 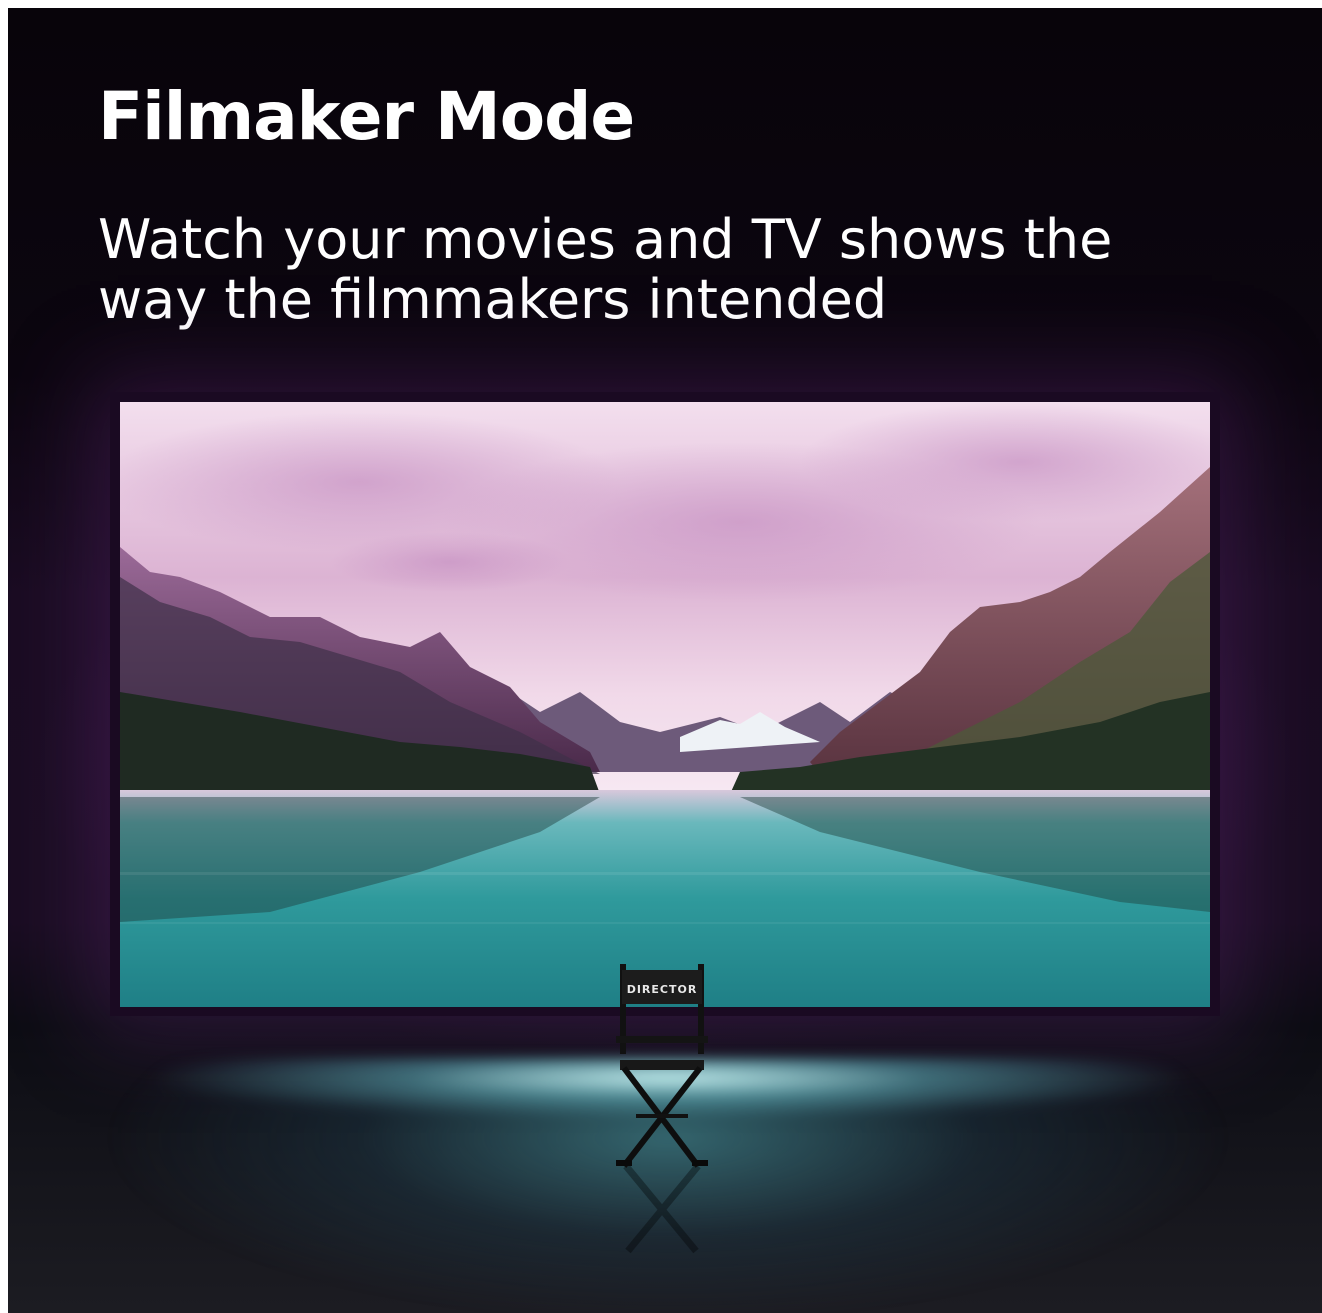 I want to click on headline: Filmaker Mode, so click(x=366, y=116).